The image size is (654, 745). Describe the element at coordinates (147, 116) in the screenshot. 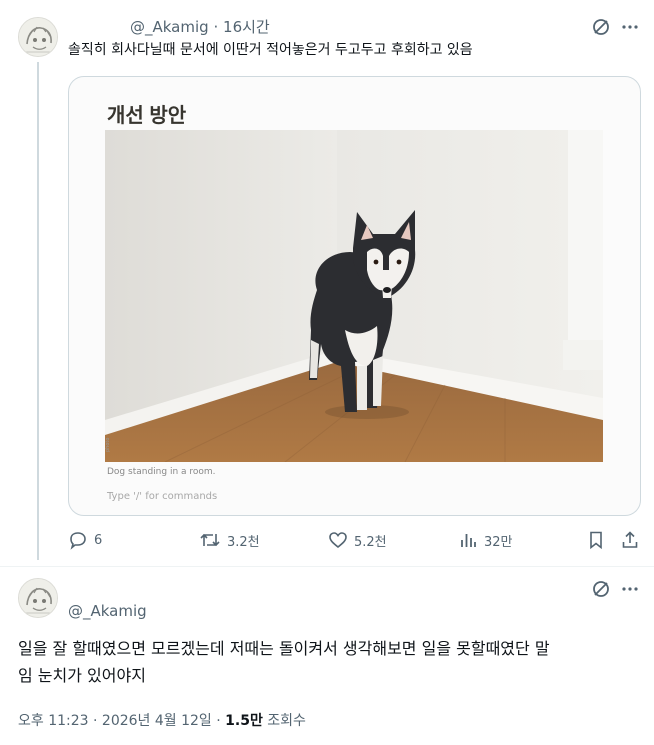

I see `doc-title: 개선 방안` at that location.